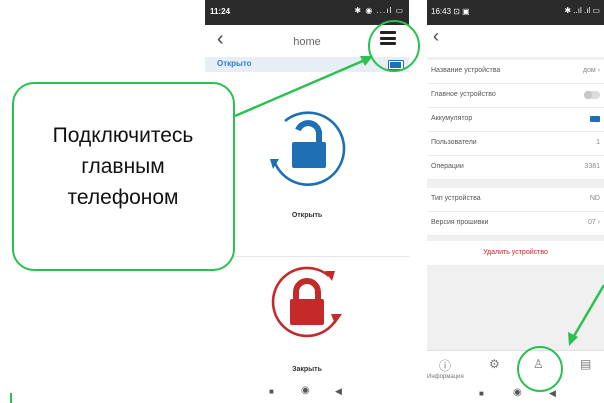  Describe the element at coordinates (123, 197) in the screenshot. I see `callout-line-3: телефоном` at that location.